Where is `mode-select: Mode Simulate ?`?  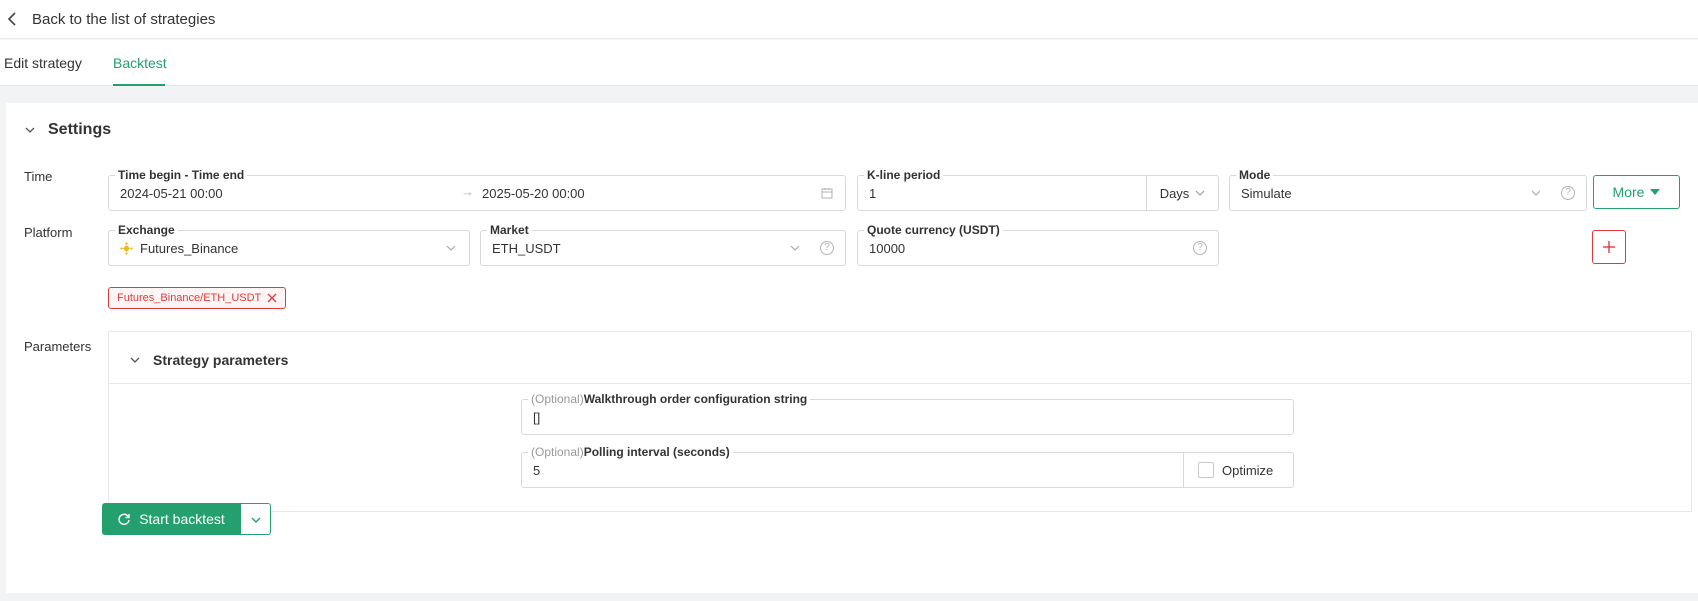 mode-select: Mode Simulate ? is located at coordinates (1408, 189).